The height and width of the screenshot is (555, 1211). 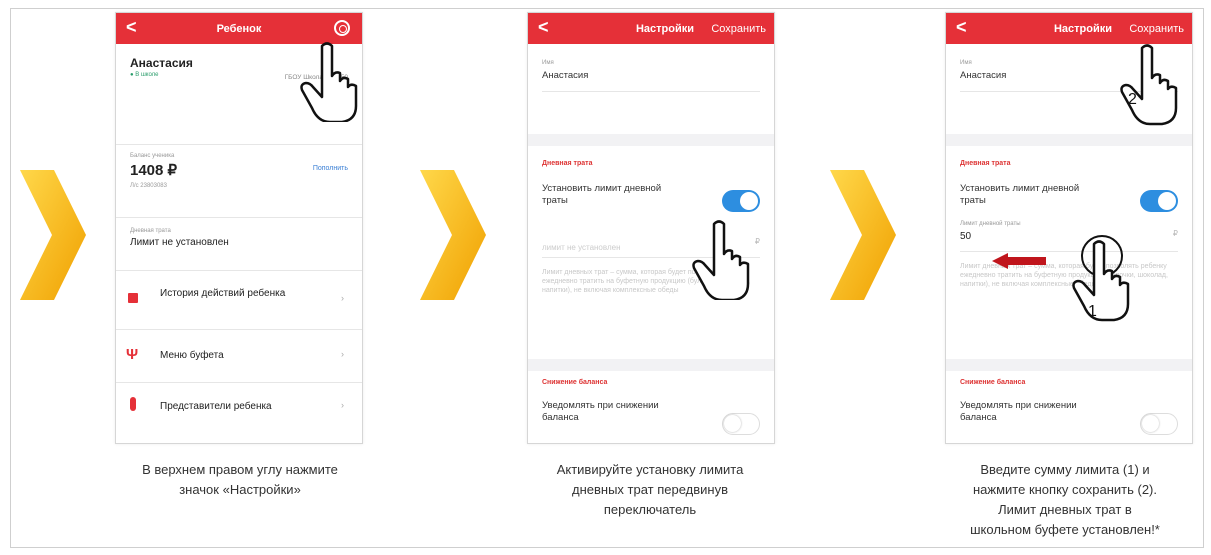 I want to click on svg-text: 2, so click(x=1132, y=99).